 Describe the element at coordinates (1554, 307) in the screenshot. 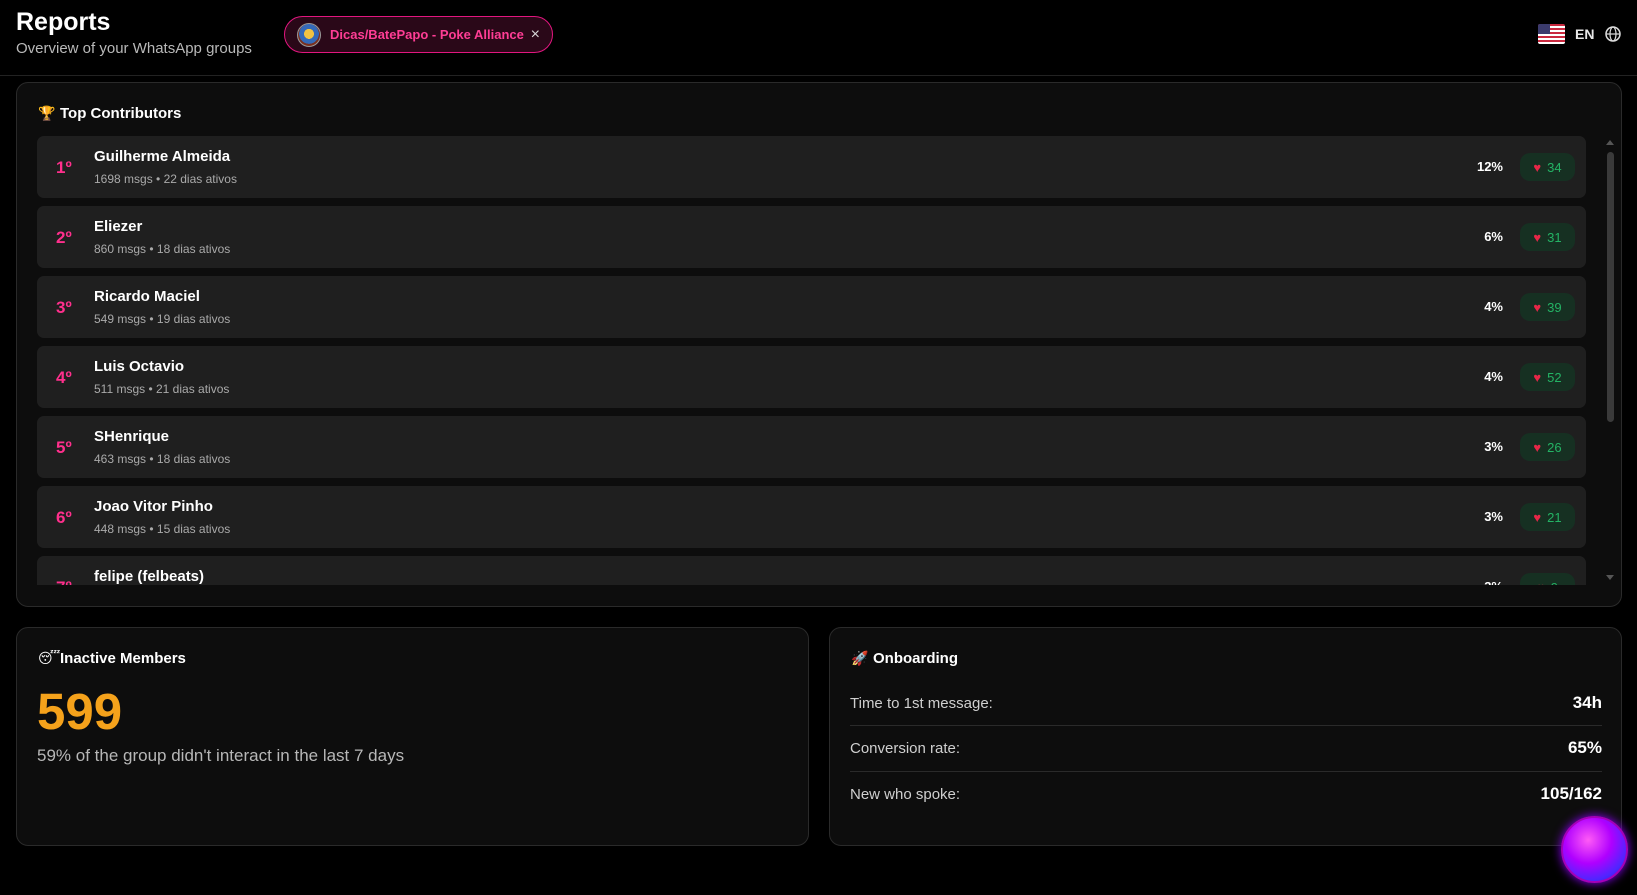

I see `likes-count: 39` at that location.